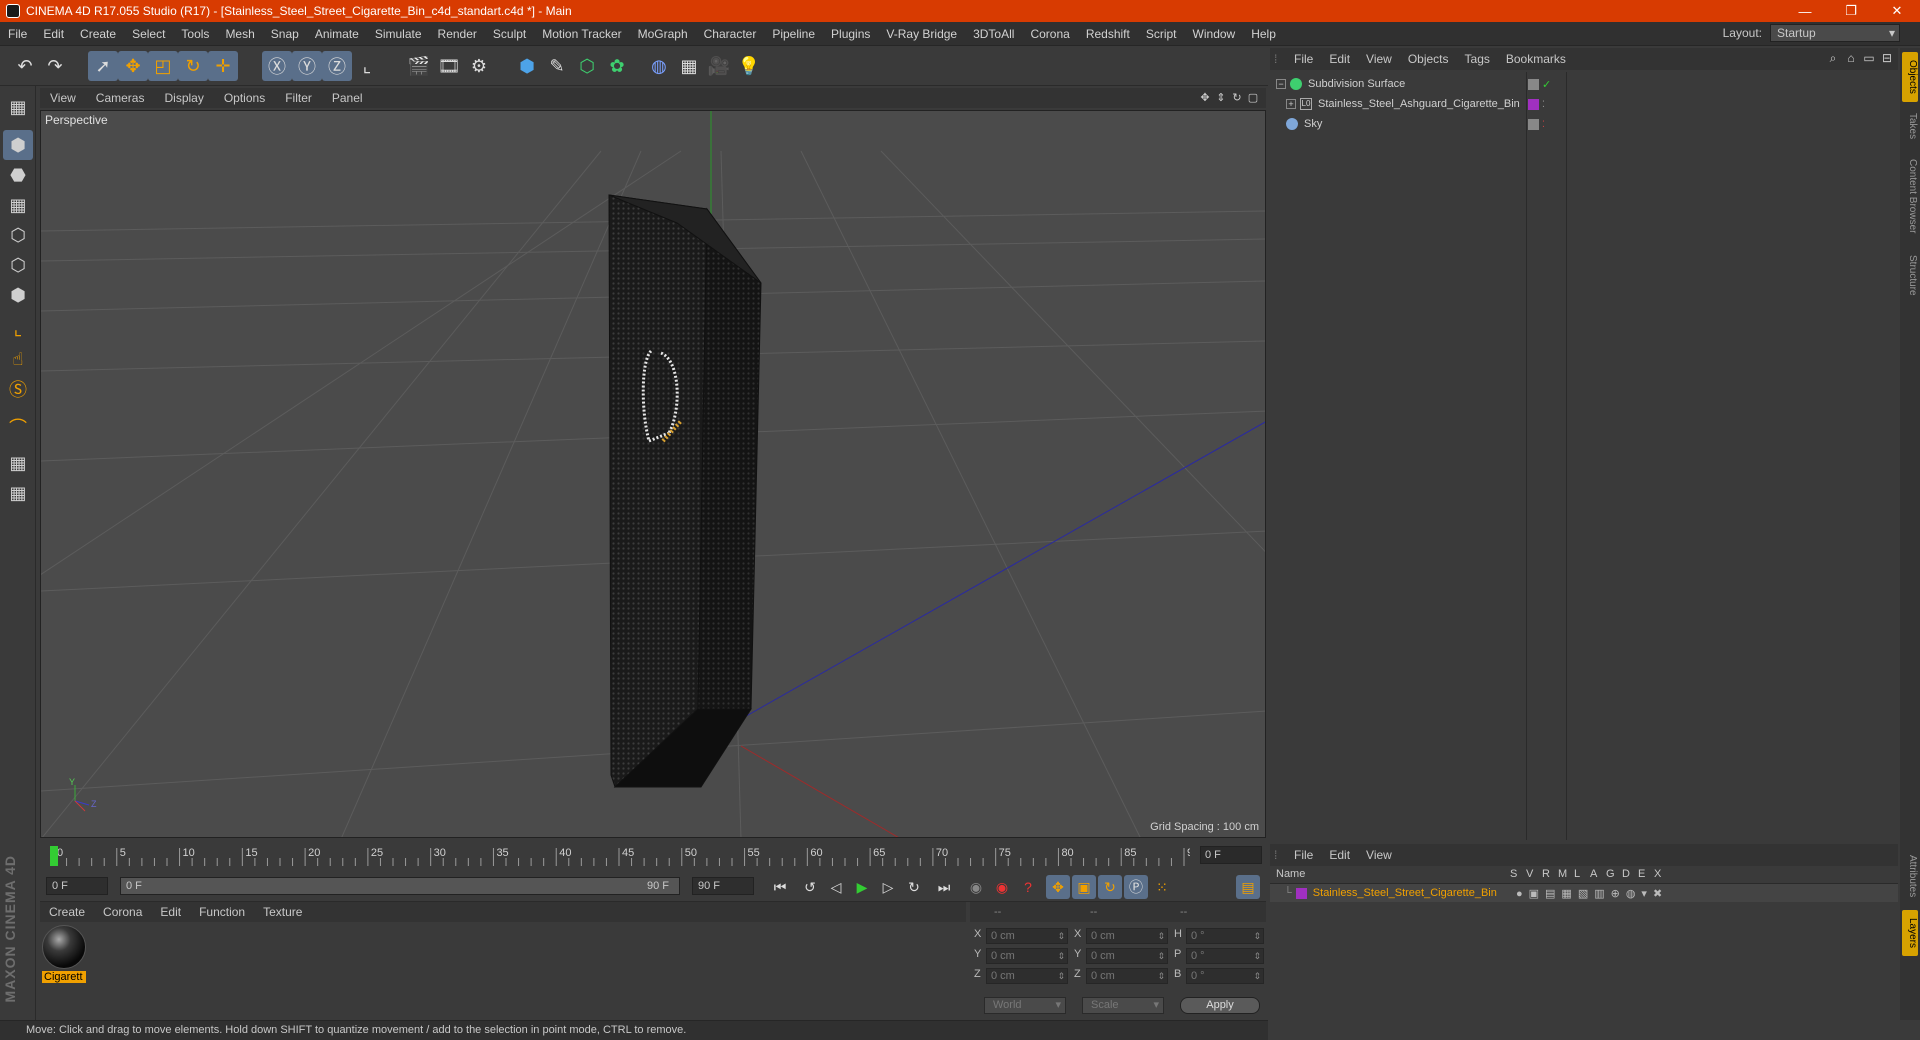  I want to click on tab-takes: Takes, so click(1910, 126).